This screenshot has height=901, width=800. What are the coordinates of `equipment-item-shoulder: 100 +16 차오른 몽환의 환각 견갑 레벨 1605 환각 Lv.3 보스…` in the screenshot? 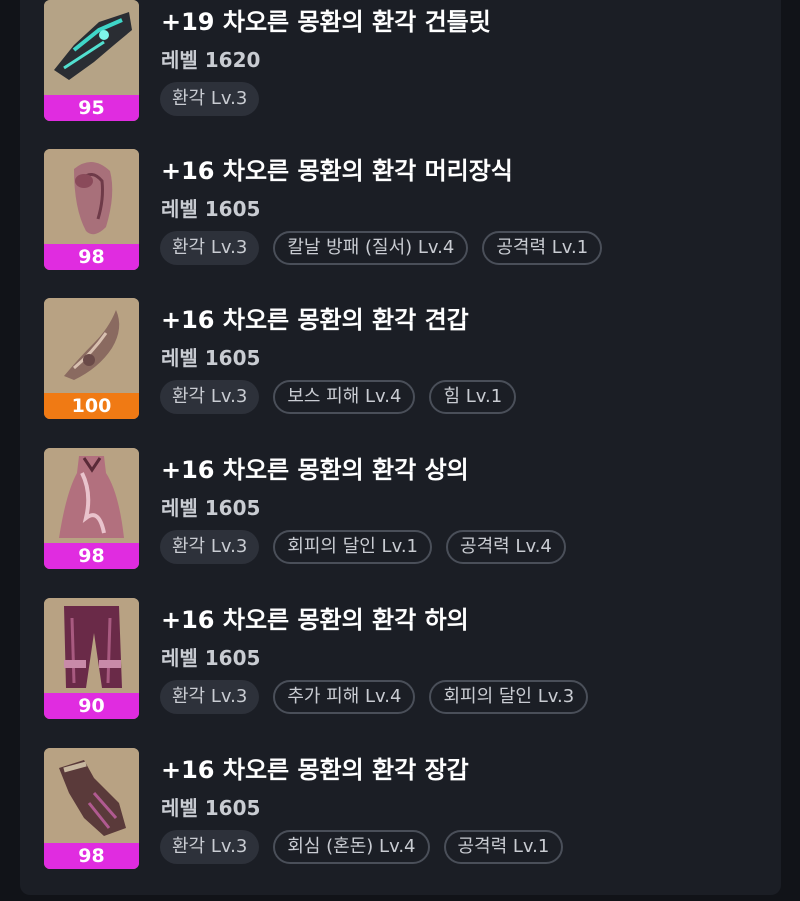 It's located at (400, 355).